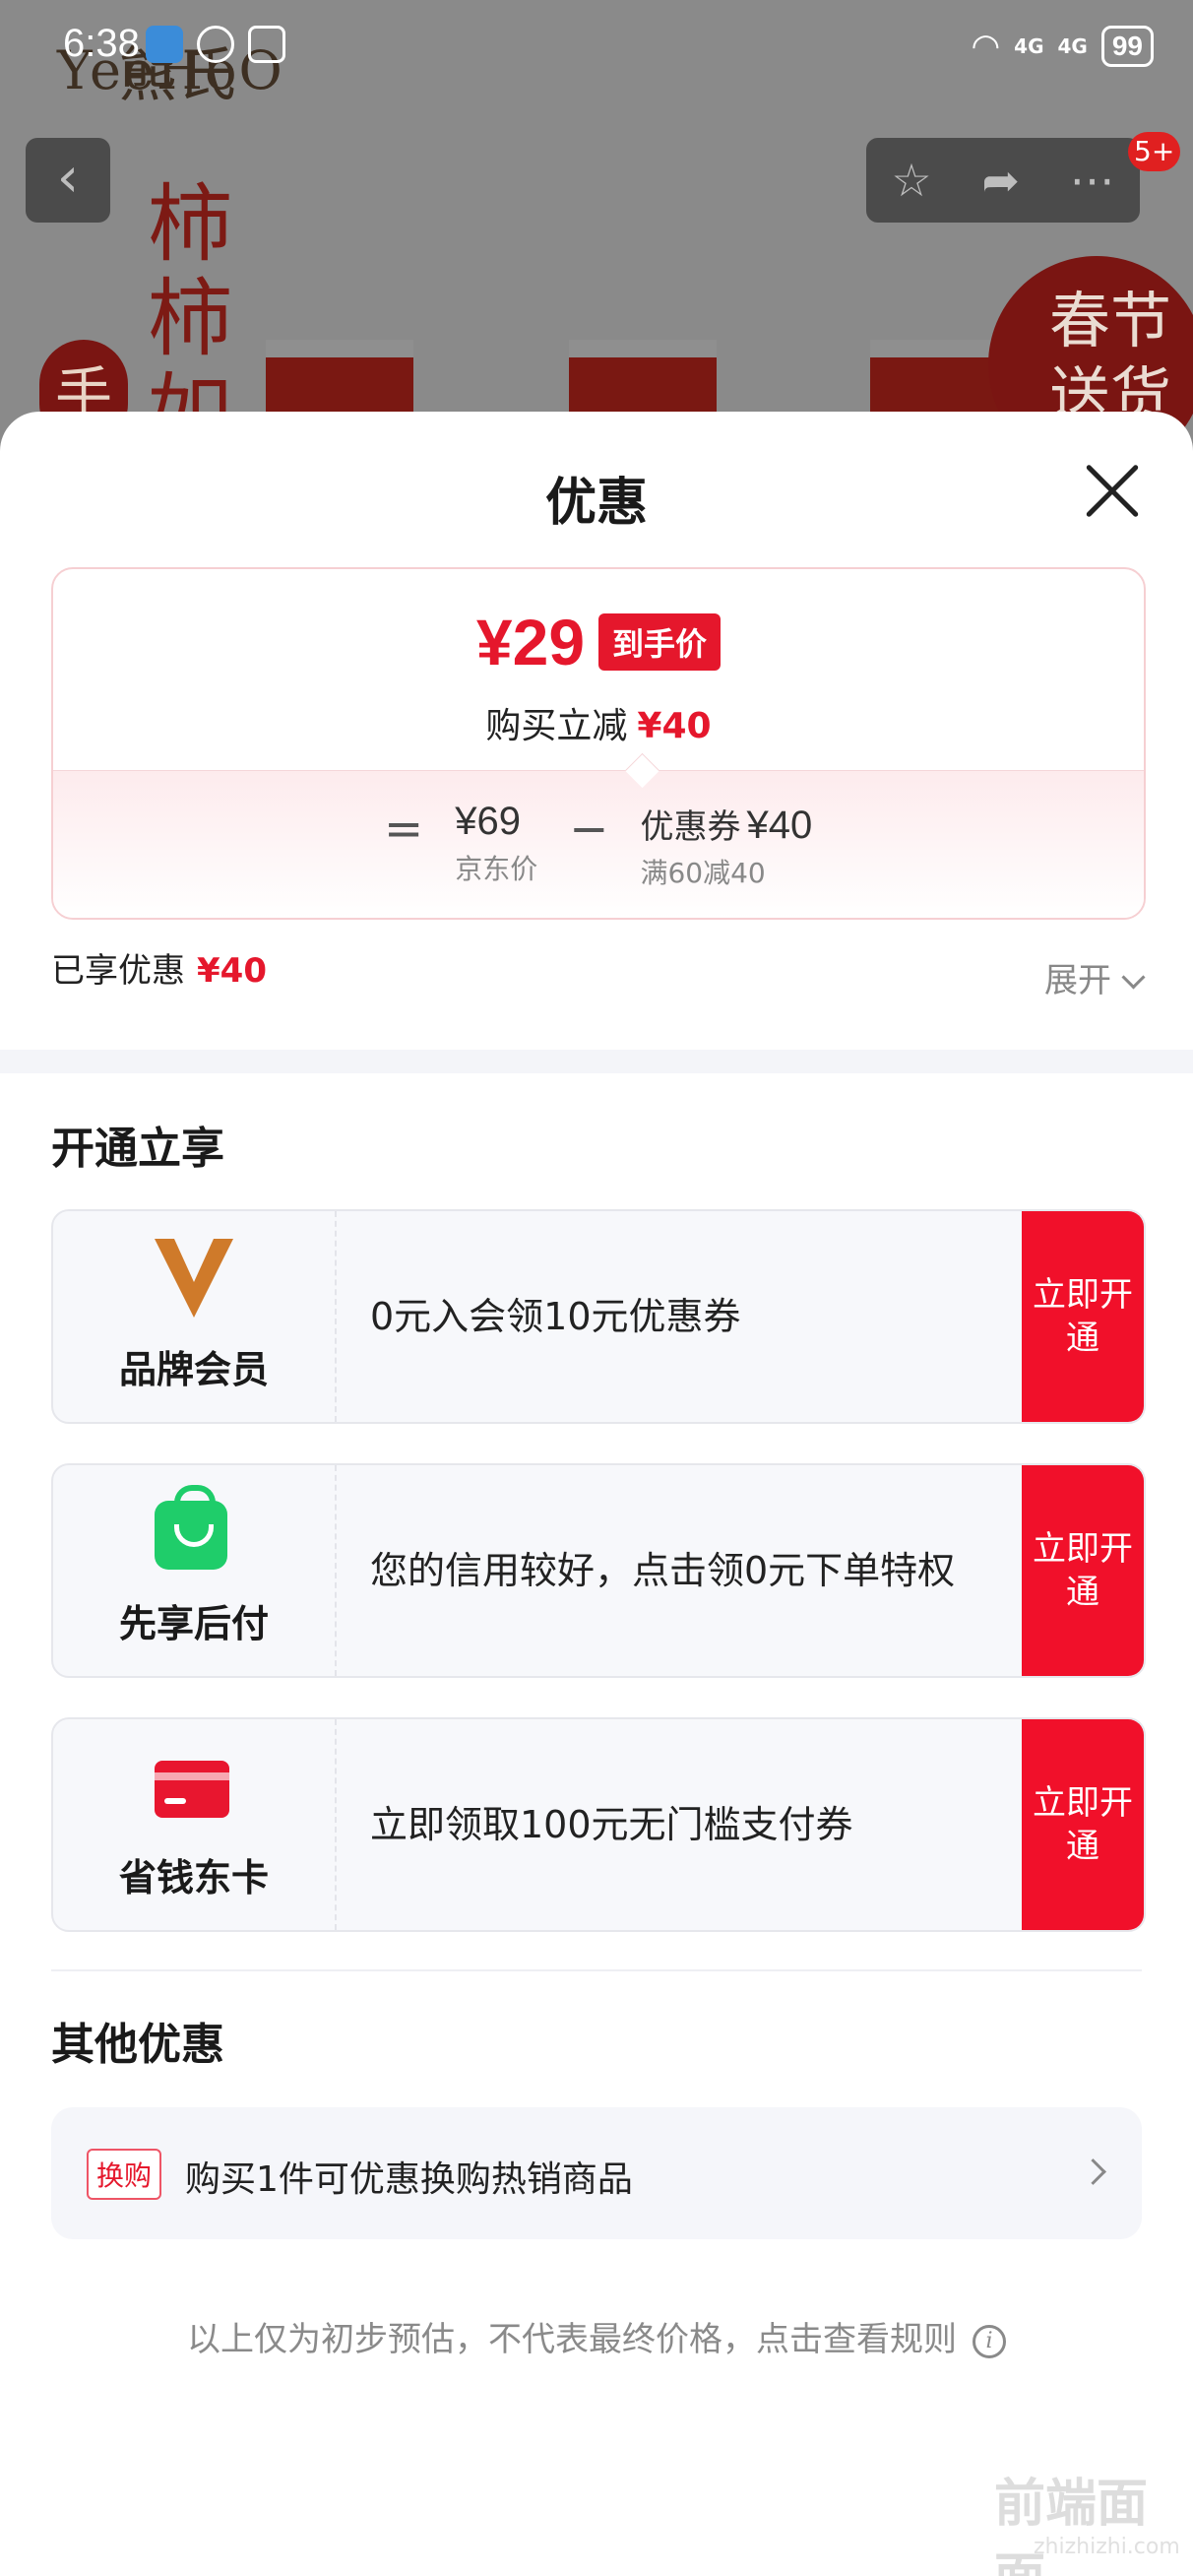  Describe the element at coordinates (1092, 180) in the screenshot. I see `more-icon: ⋯` at that location.